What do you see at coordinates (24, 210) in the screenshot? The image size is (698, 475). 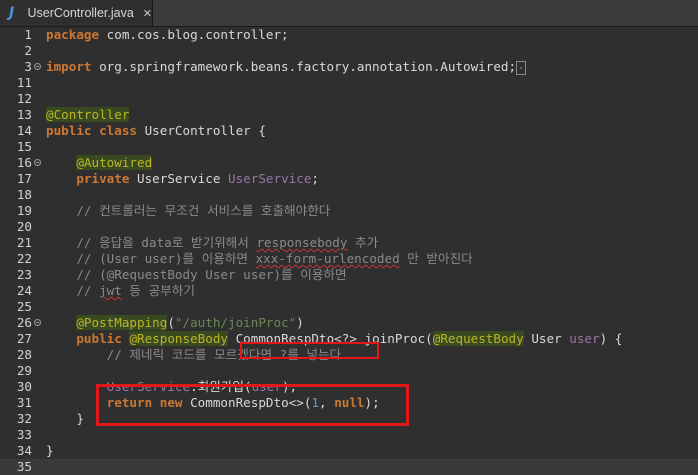 I see `line-number: 19` at bounding box center [24, 210].